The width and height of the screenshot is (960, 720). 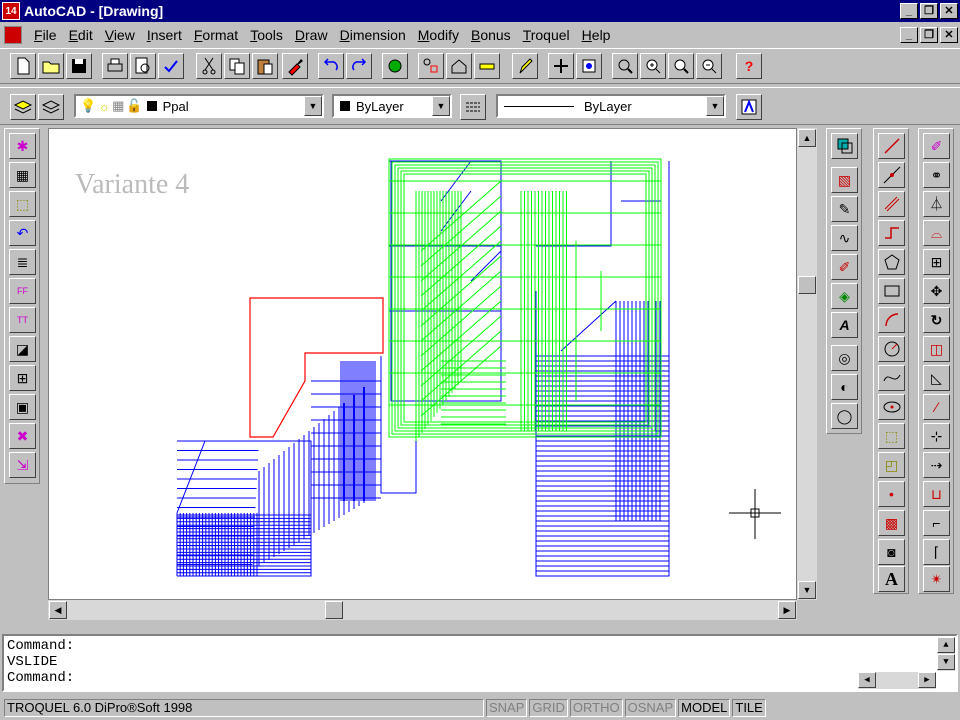 I want to click on horizontal-scrollbar: ◀ ▶, so click(x=422, y=610).